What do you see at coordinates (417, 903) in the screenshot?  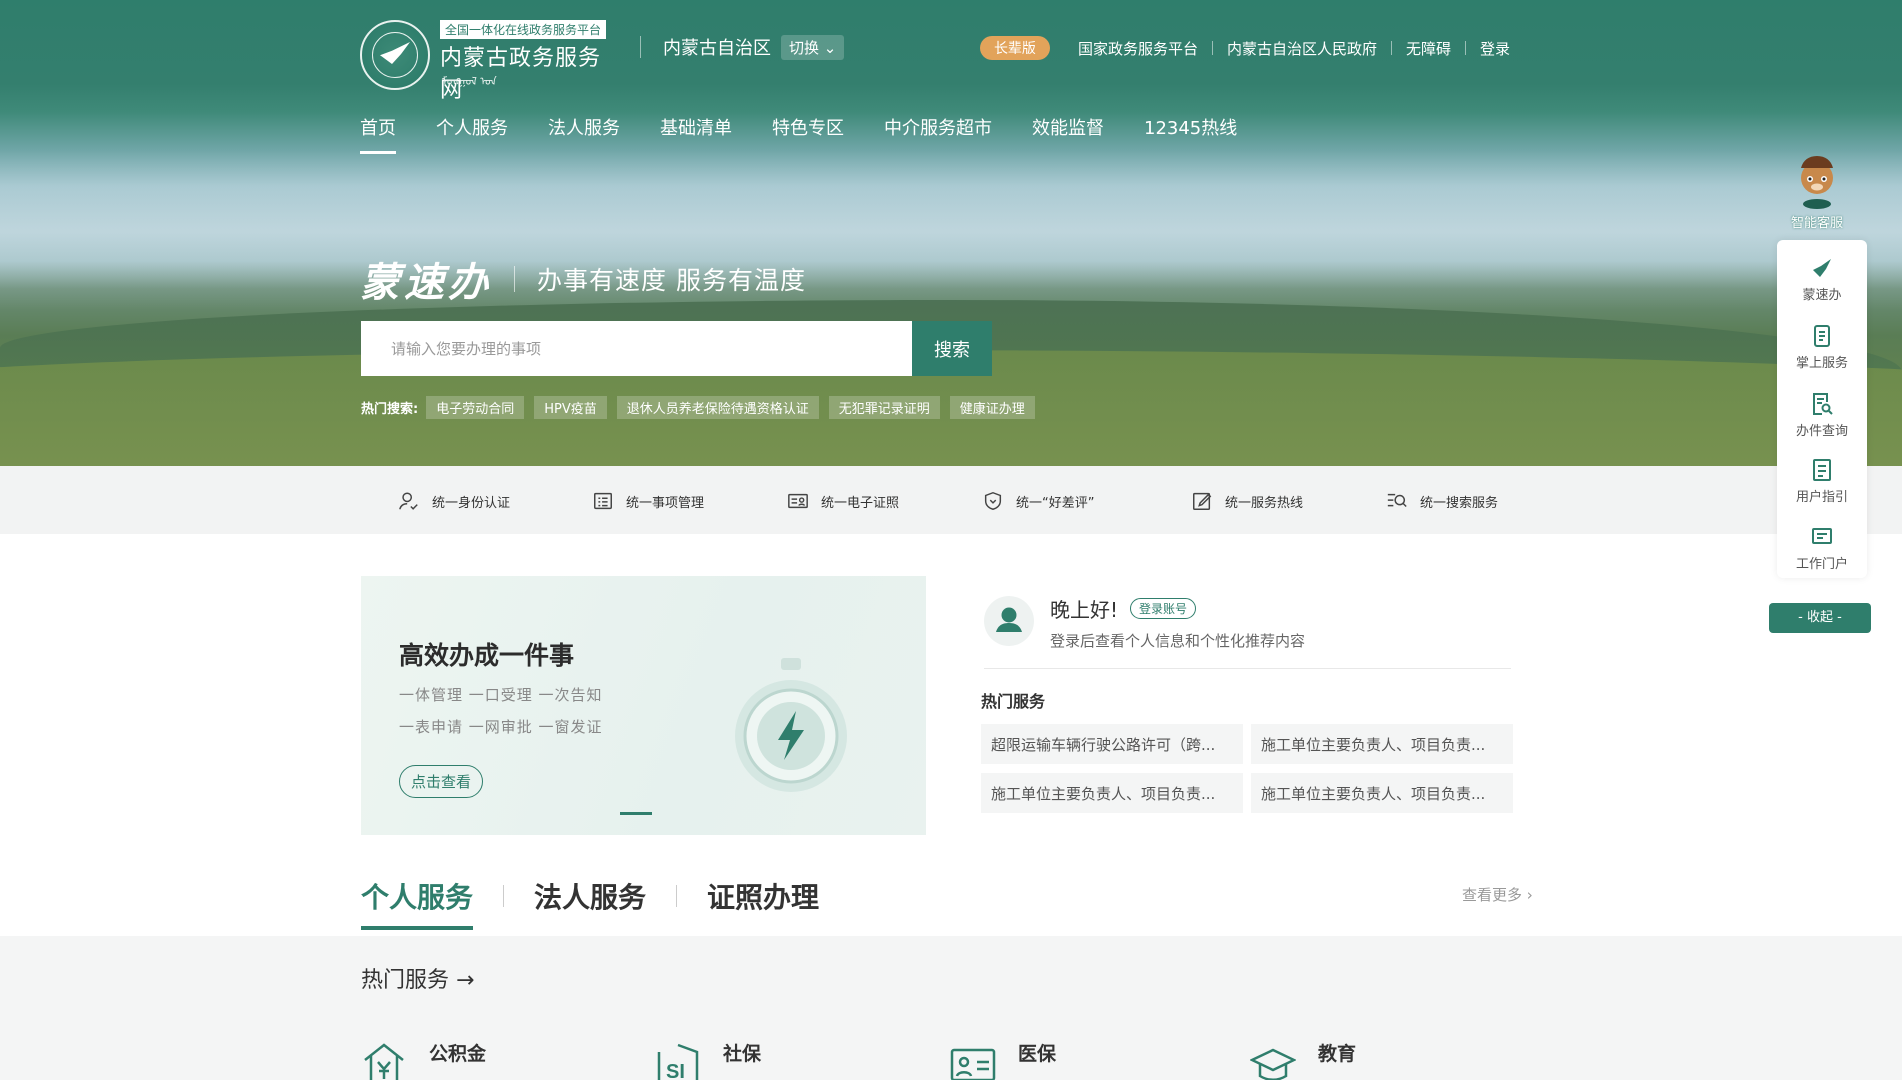 I see `tab-personal-services: 个人服务` at bounding box center [417, 903].